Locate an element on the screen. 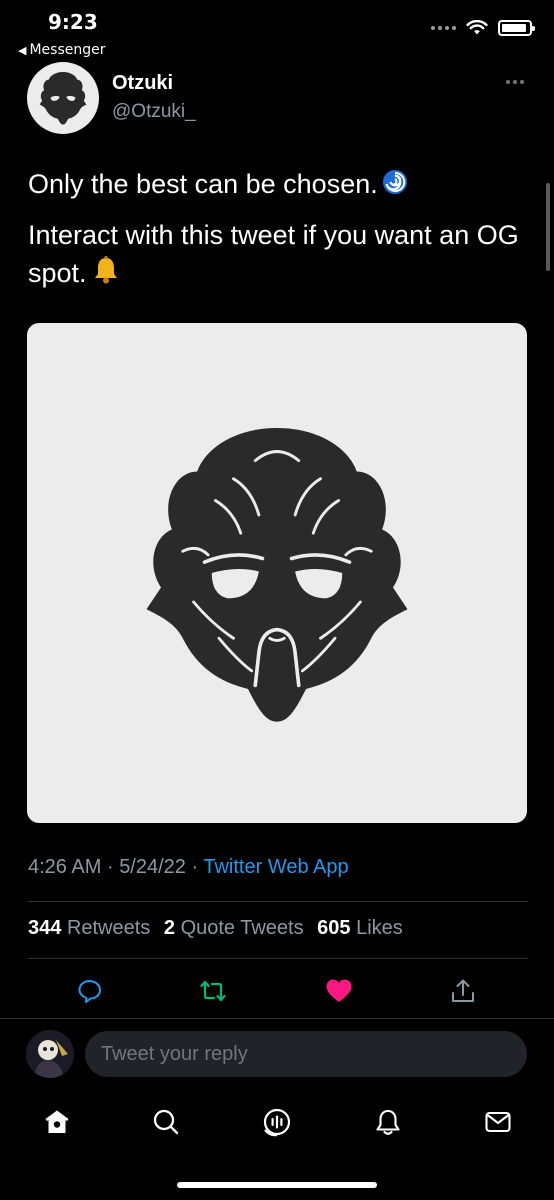 The width and height of the screenshot is (554, 1200). share-button is located at coordinates (463, 991).